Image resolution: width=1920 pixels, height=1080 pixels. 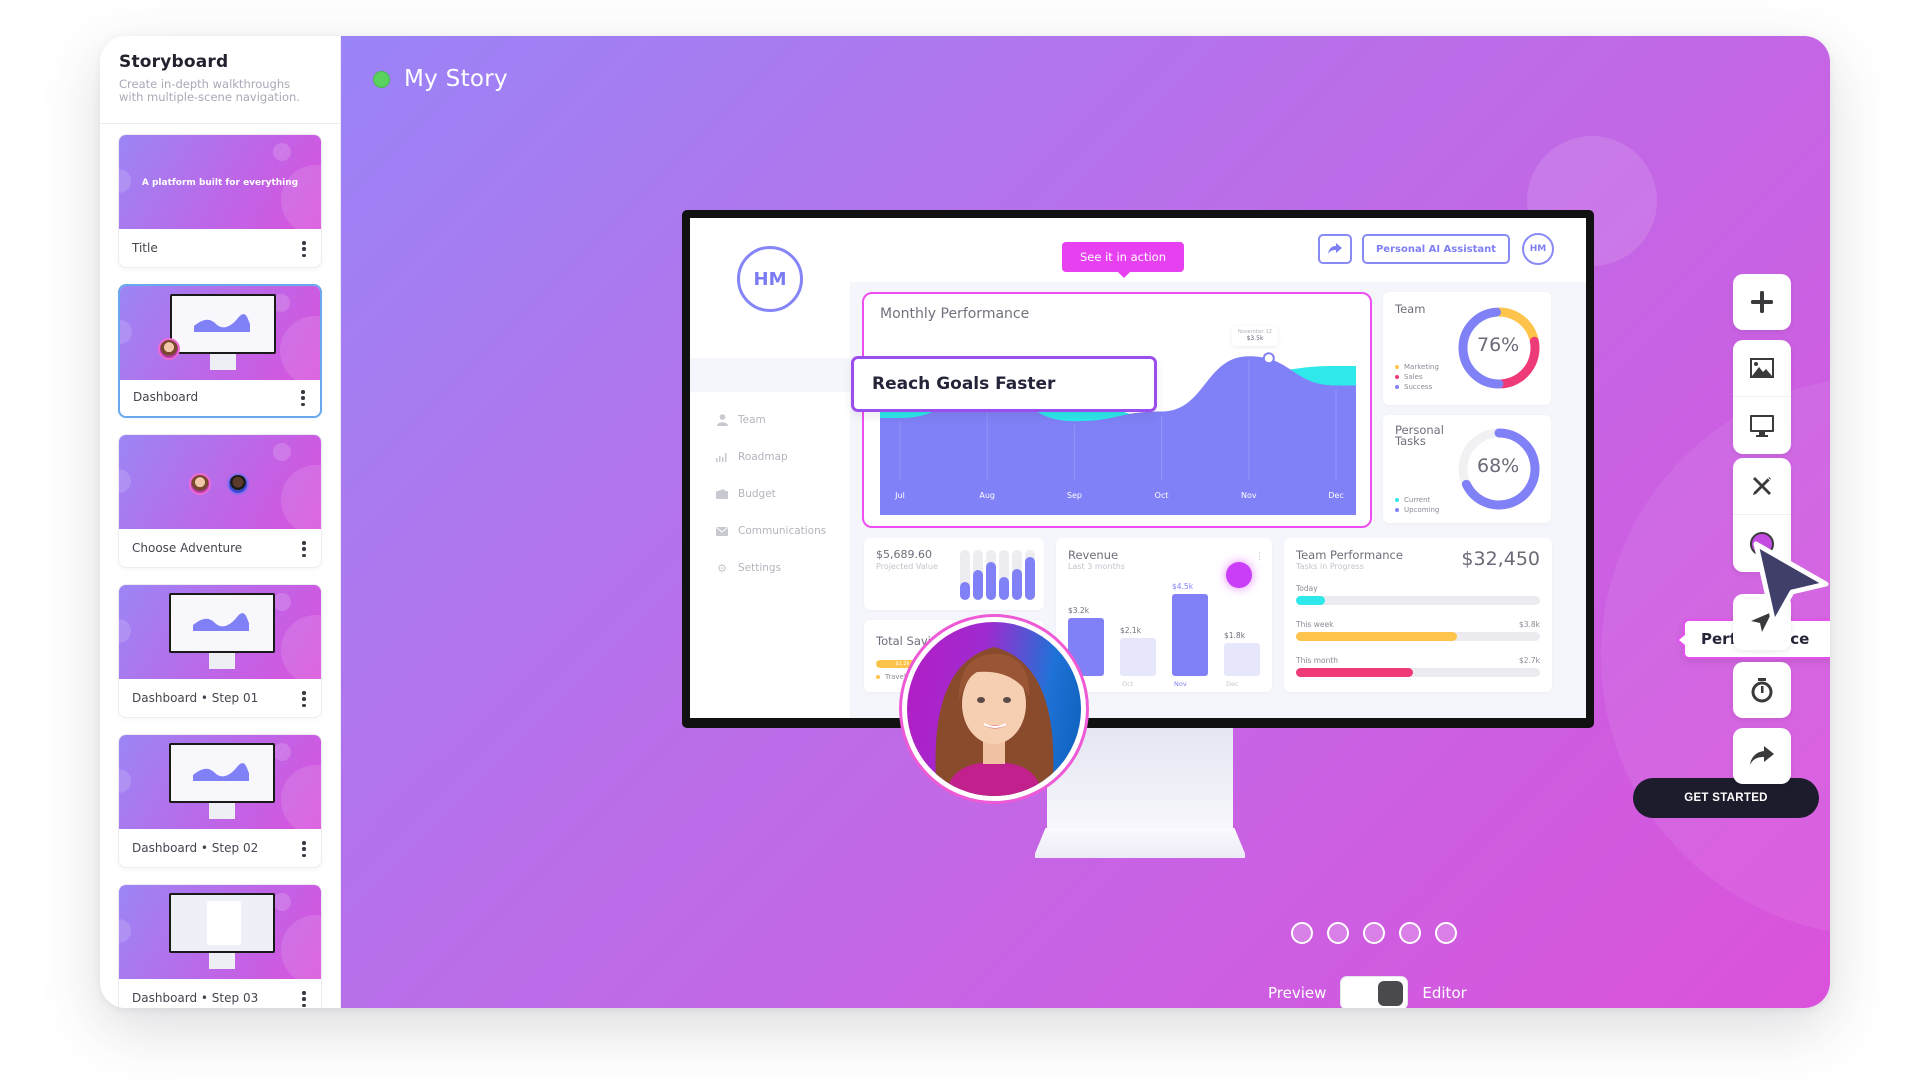 I want to click on thumbnail-text: A platform built for everything, so click(x=220, y=183).